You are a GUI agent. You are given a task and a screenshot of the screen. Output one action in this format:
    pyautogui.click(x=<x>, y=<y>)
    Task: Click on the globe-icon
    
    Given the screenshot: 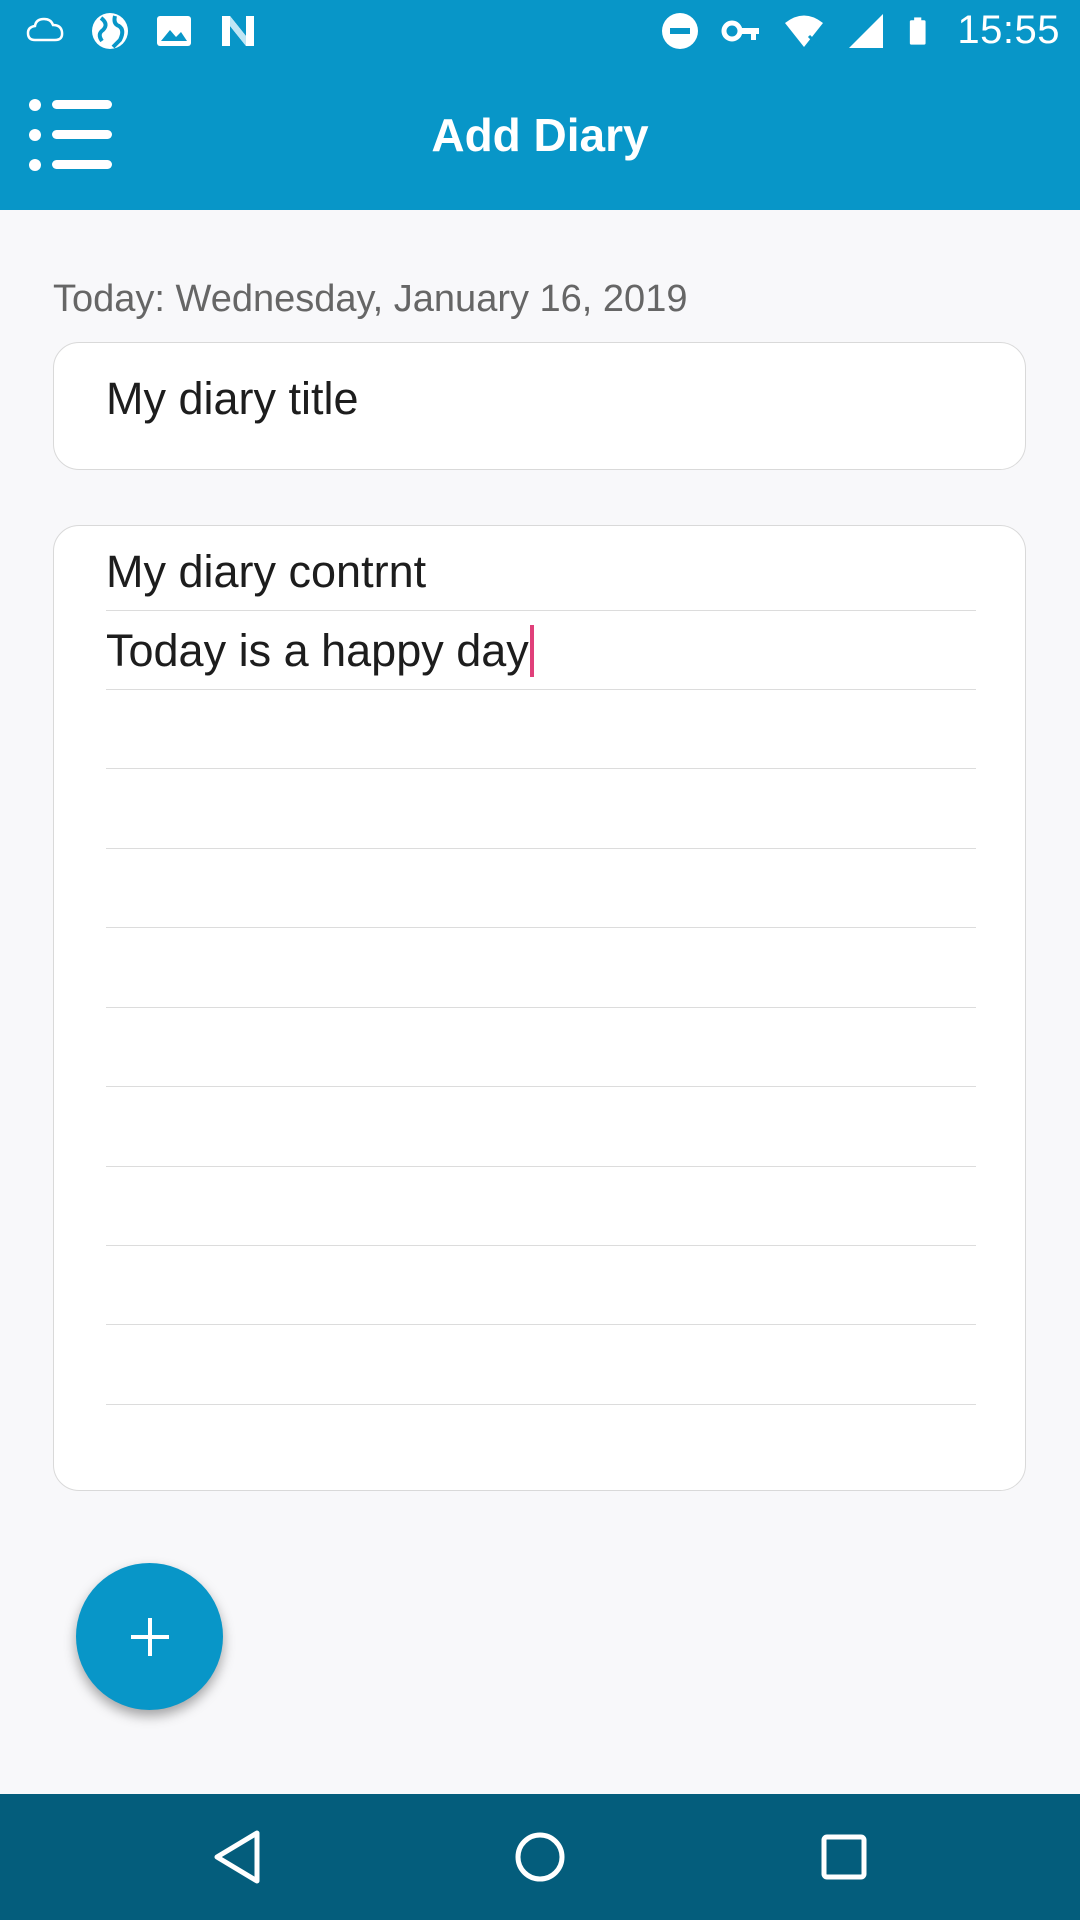 What is the action you would take?
    pyautogui.click(x=110, y=31)
    